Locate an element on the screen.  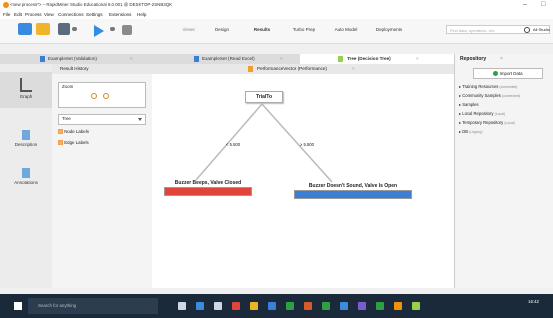
task-view-icon is located at coordinates (182, 306).